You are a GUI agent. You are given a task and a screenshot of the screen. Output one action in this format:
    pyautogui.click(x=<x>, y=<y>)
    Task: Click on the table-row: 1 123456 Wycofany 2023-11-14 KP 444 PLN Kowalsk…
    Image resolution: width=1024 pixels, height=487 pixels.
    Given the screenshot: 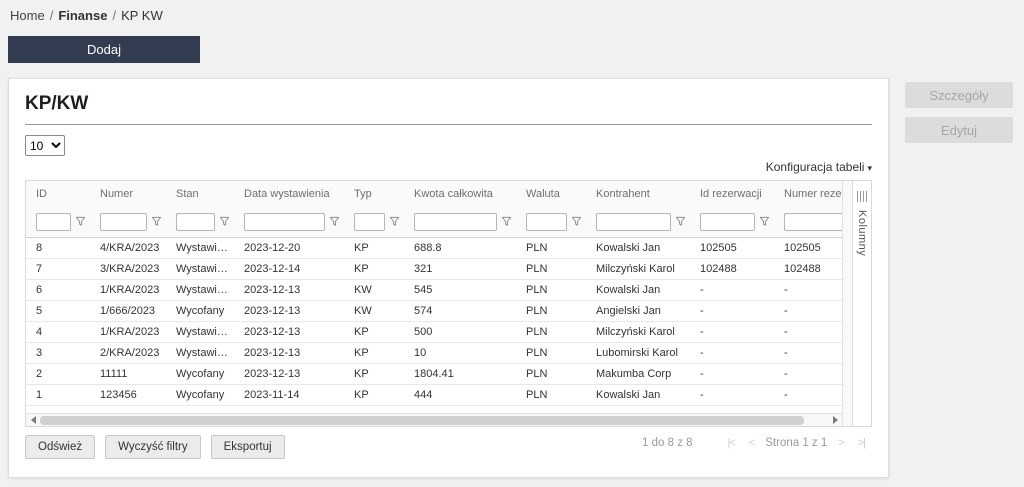 What is the action you would take?
    pyautogui.click(x=434, y=395)
    